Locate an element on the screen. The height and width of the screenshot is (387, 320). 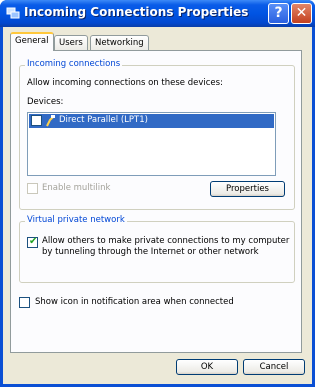
multilink-checkbox is located at coordinates (32, 188).